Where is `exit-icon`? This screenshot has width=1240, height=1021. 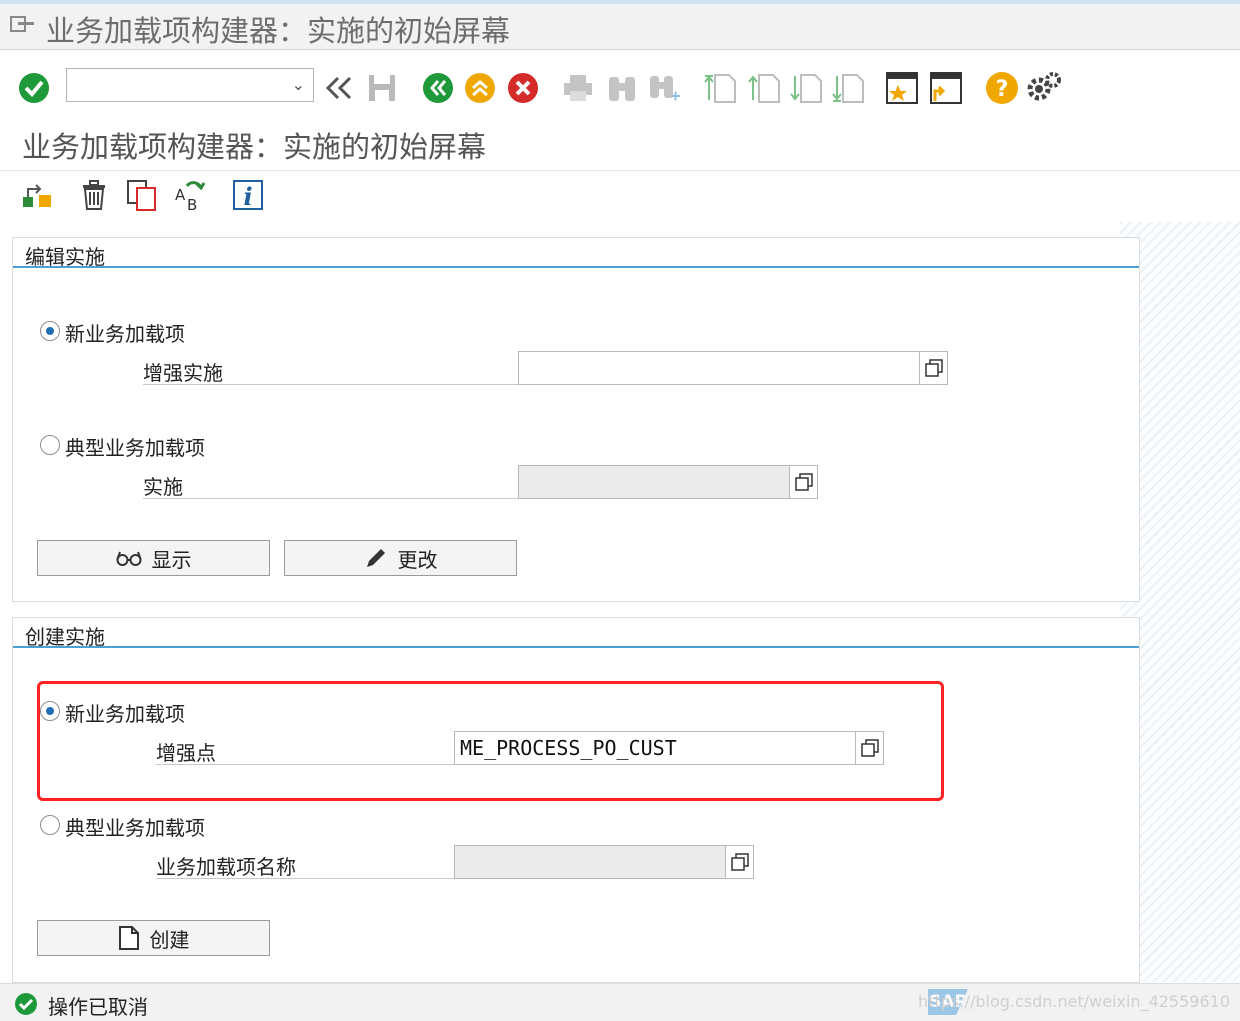
exit-icon is located at coordinates (480, 88).